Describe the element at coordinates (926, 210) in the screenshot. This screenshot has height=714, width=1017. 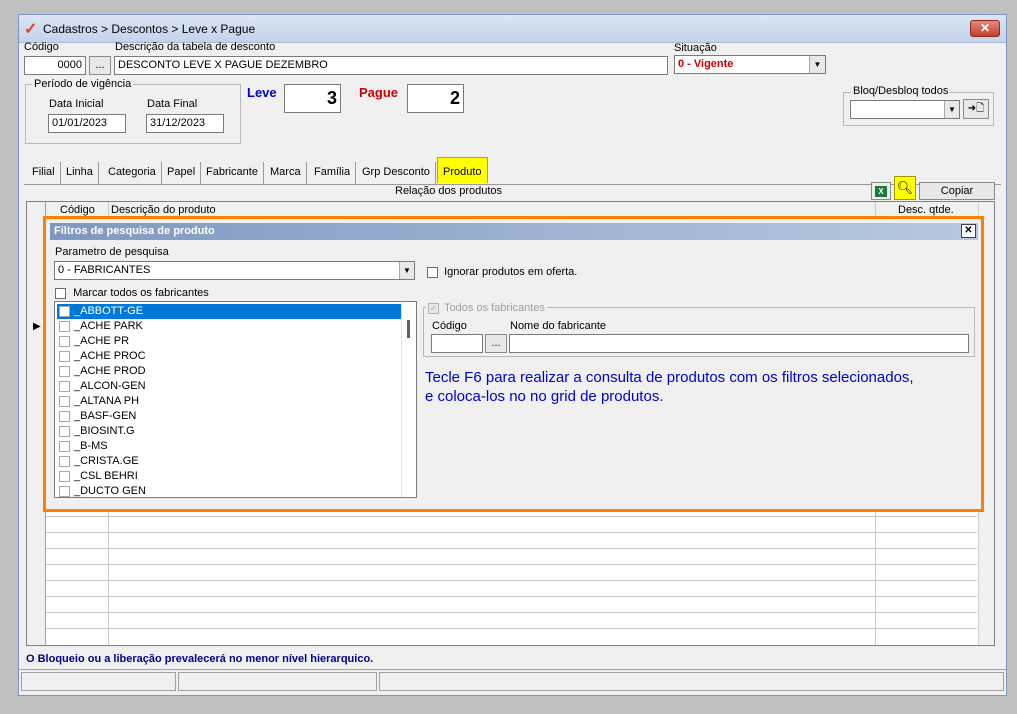
I see `column-header-desc-qtde: Desc. qtde.` at that location.